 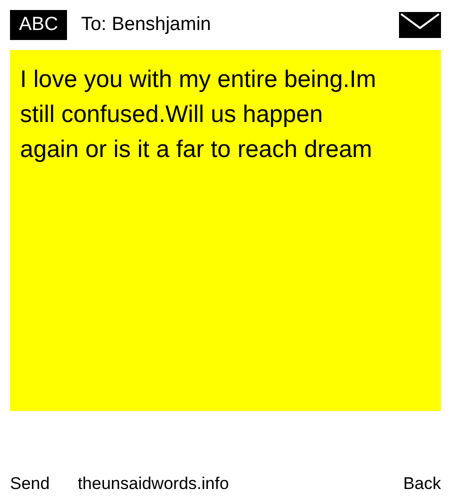 I want to click on send-link: Send, so click(x=30, y=484).